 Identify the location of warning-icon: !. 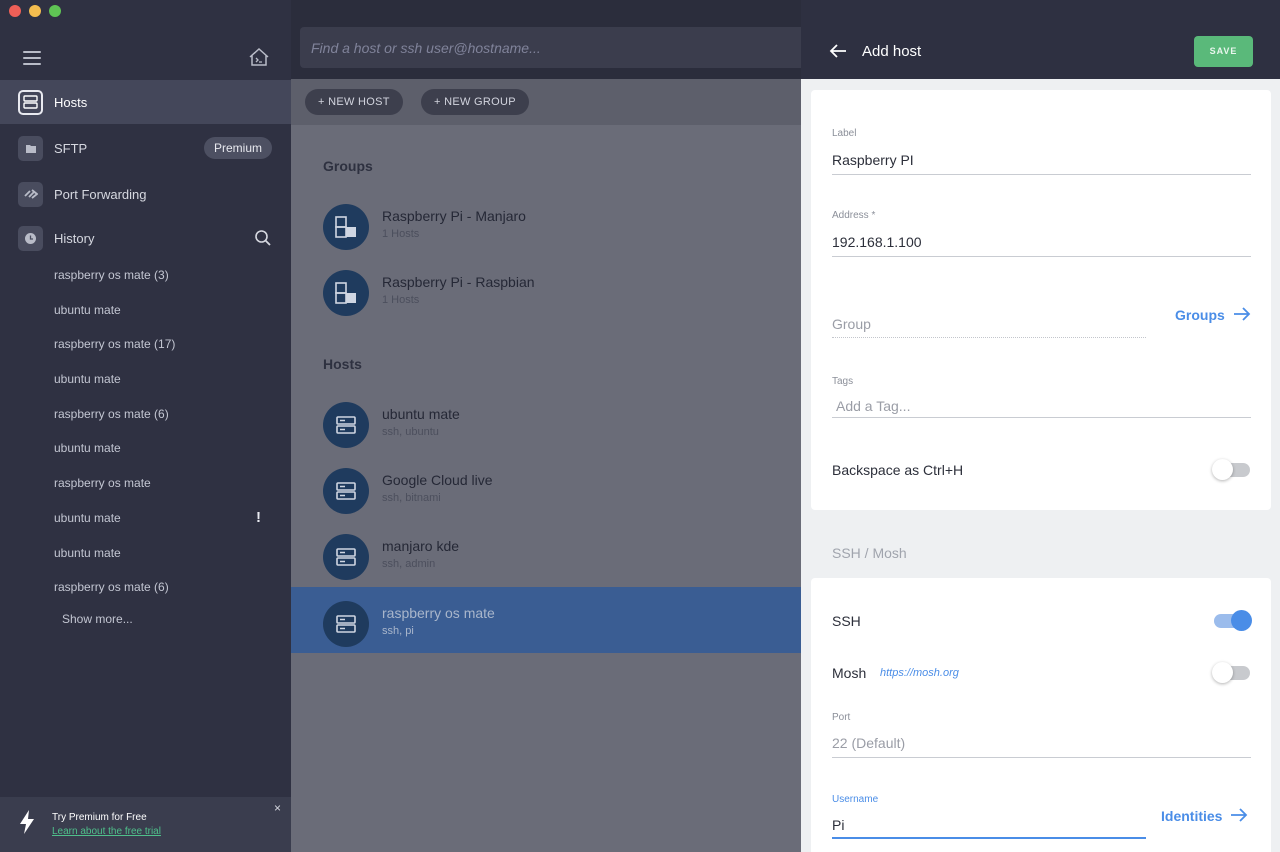
(258, 517).